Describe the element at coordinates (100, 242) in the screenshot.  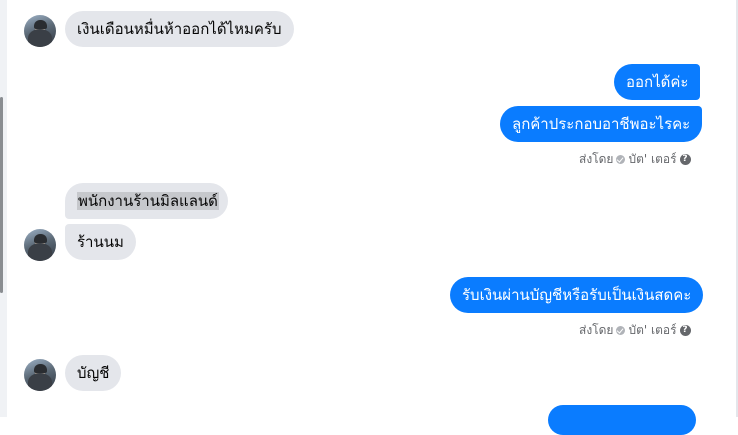
I see `incoming-message: ร้านนม` at that location.